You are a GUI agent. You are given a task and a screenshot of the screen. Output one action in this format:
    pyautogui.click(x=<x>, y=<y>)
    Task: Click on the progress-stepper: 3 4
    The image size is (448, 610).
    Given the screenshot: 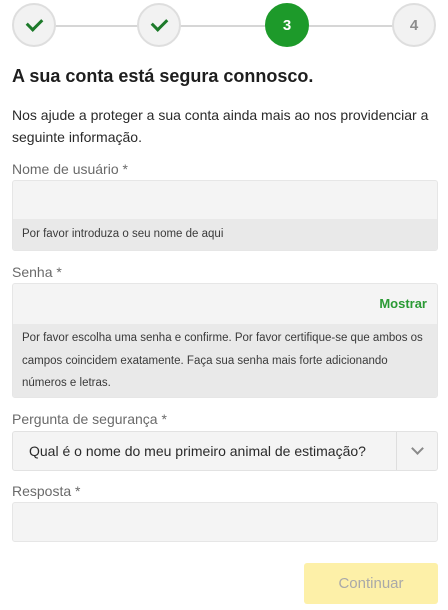 What is the action you would take?
    pyautogui.click(x=224, y=28)
    